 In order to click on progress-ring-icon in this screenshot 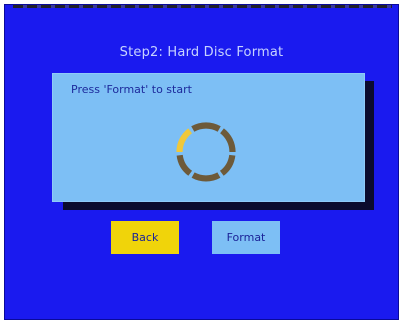, I will do `click(206, 152)`.